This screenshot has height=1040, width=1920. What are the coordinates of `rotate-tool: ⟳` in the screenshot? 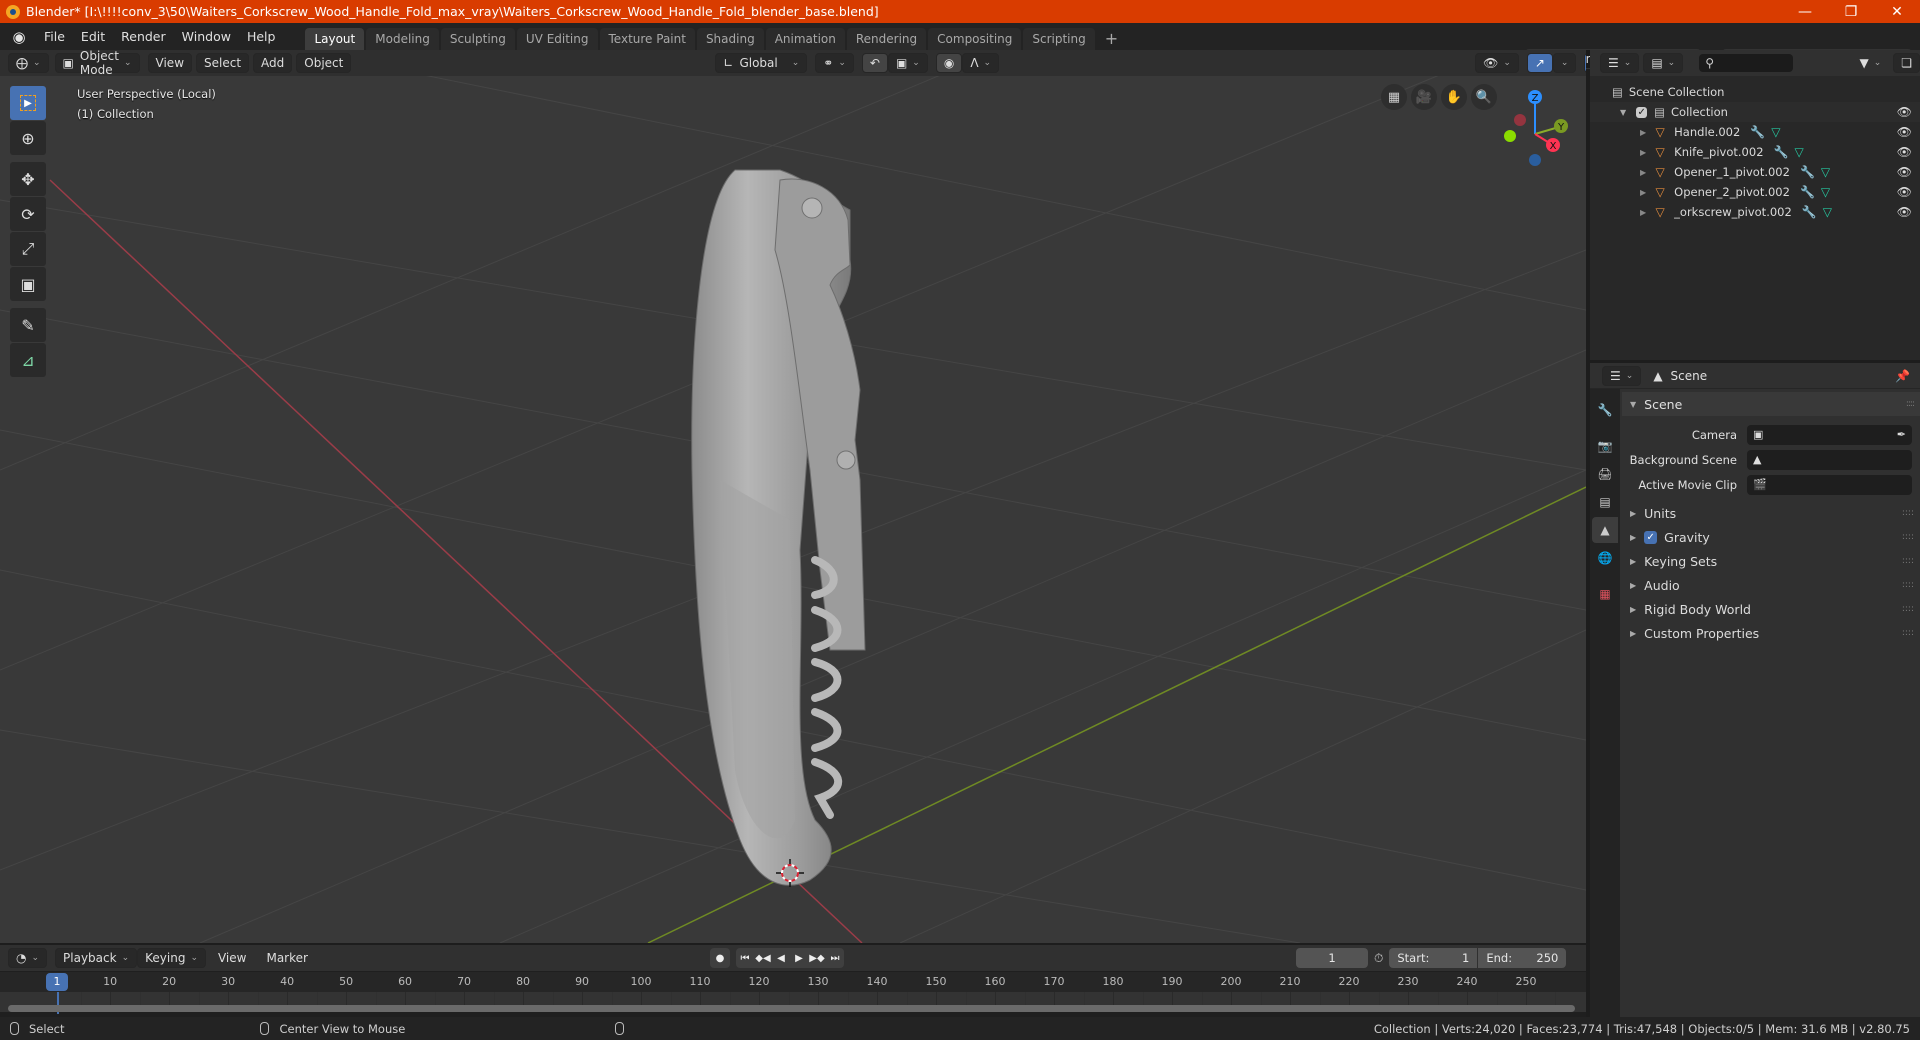 It's located at (28, 214).